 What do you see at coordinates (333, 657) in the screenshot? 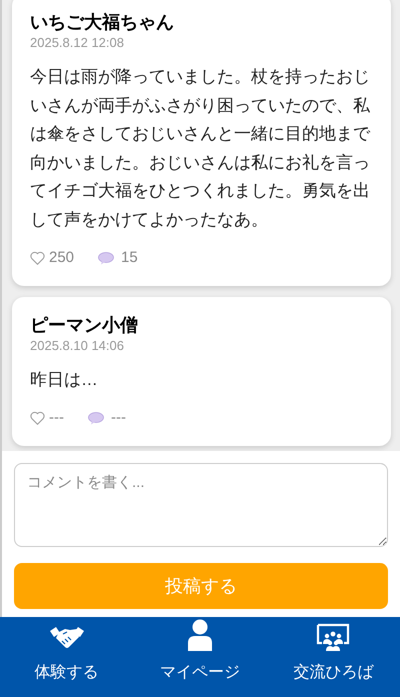
I see `nav-tab: 交流ひろば` at bounding box center [333, 657].